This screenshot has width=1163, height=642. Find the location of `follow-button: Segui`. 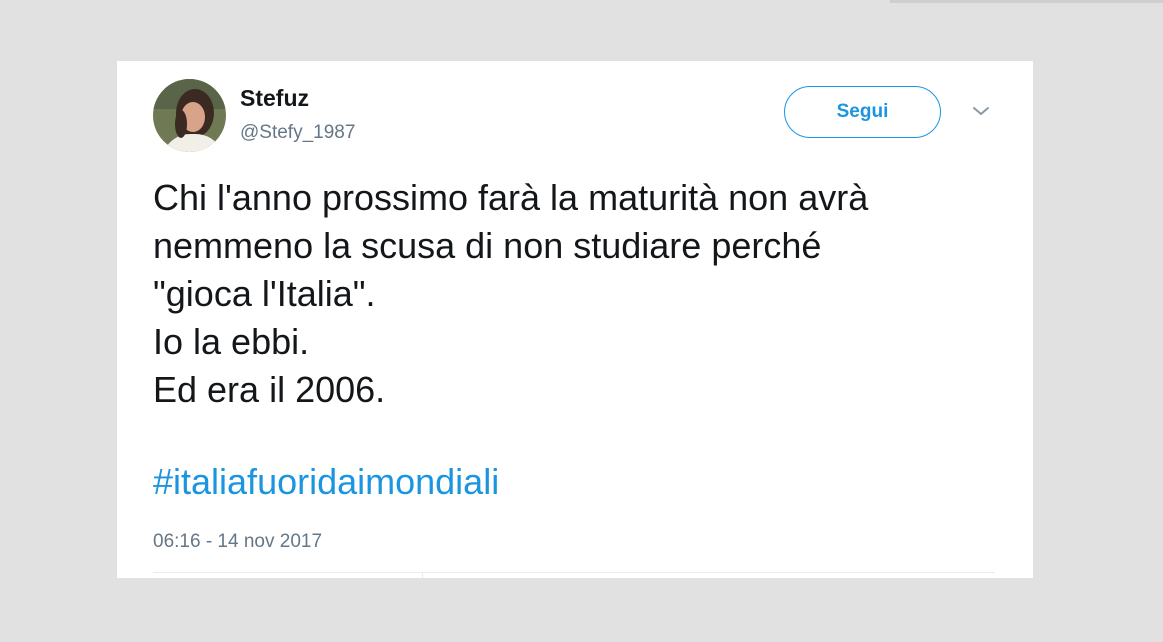

follow-button: Segui is located at coordinates (862, 112).